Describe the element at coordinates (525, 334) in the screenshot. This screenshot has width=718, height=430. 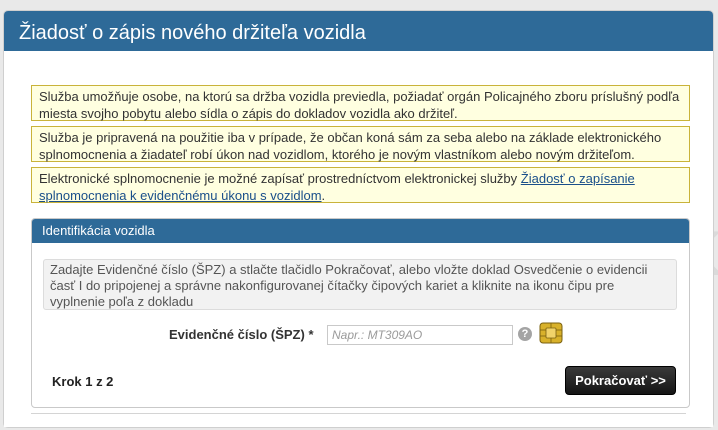
I see `help-icon: ?` at that location.